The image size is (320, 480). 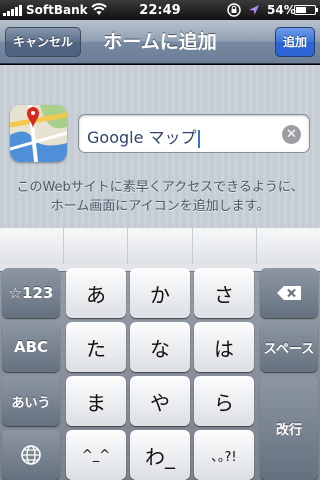 What do you see at coordinates (291, 134) in the screenshot?
I see `clear-text-button: ✕` at bounding box center [291, 134].